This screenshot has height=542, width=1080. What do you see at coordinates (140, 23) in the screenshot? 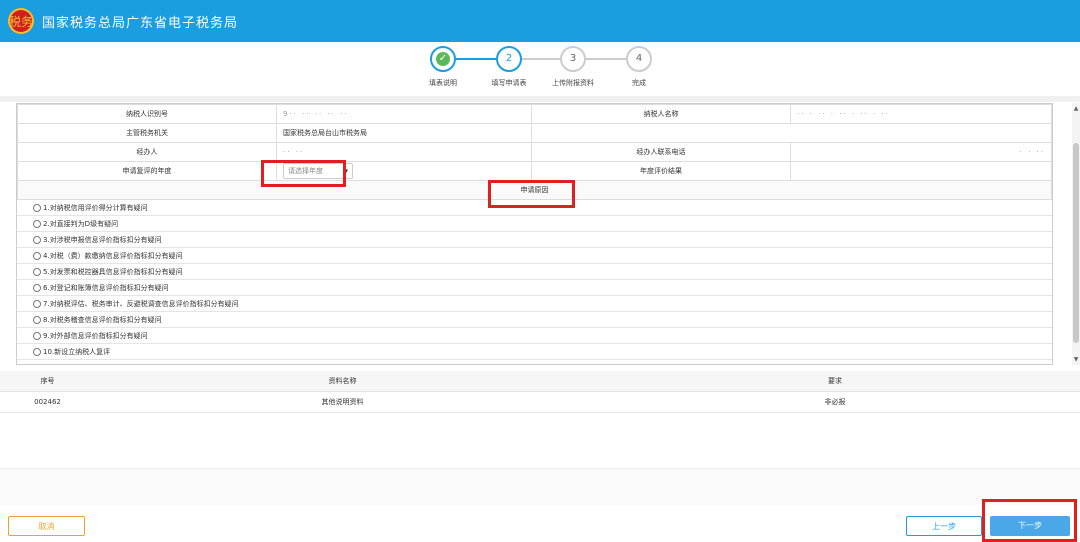
I see `app-title: 国家税务总局广东省电子税务局` at bounding box center [140, 23].